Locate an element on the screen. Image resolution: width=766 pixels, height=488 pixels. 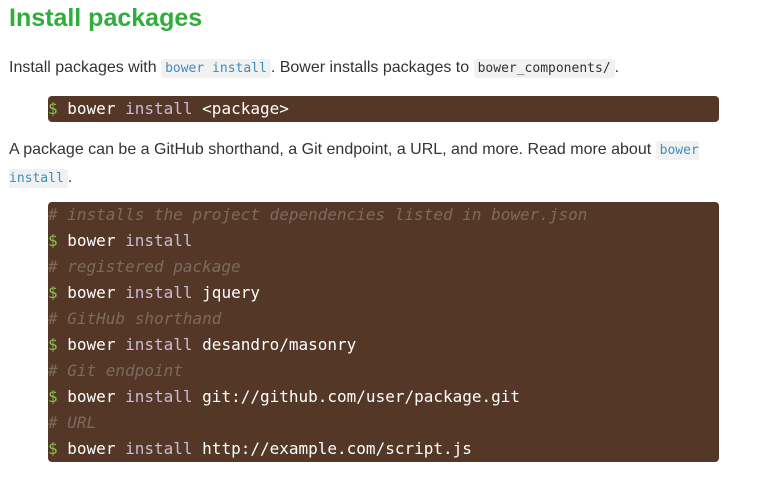
code-comment: # GitHub shorthand is located at coordinates (135, 318).